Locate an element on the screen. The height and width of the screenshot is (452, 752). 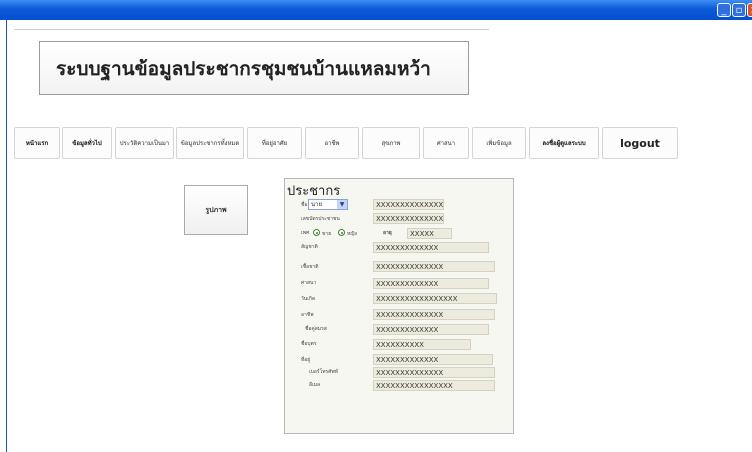
nav-general: ข้อมูลทั่วไป is located at coordinates (87, 143).